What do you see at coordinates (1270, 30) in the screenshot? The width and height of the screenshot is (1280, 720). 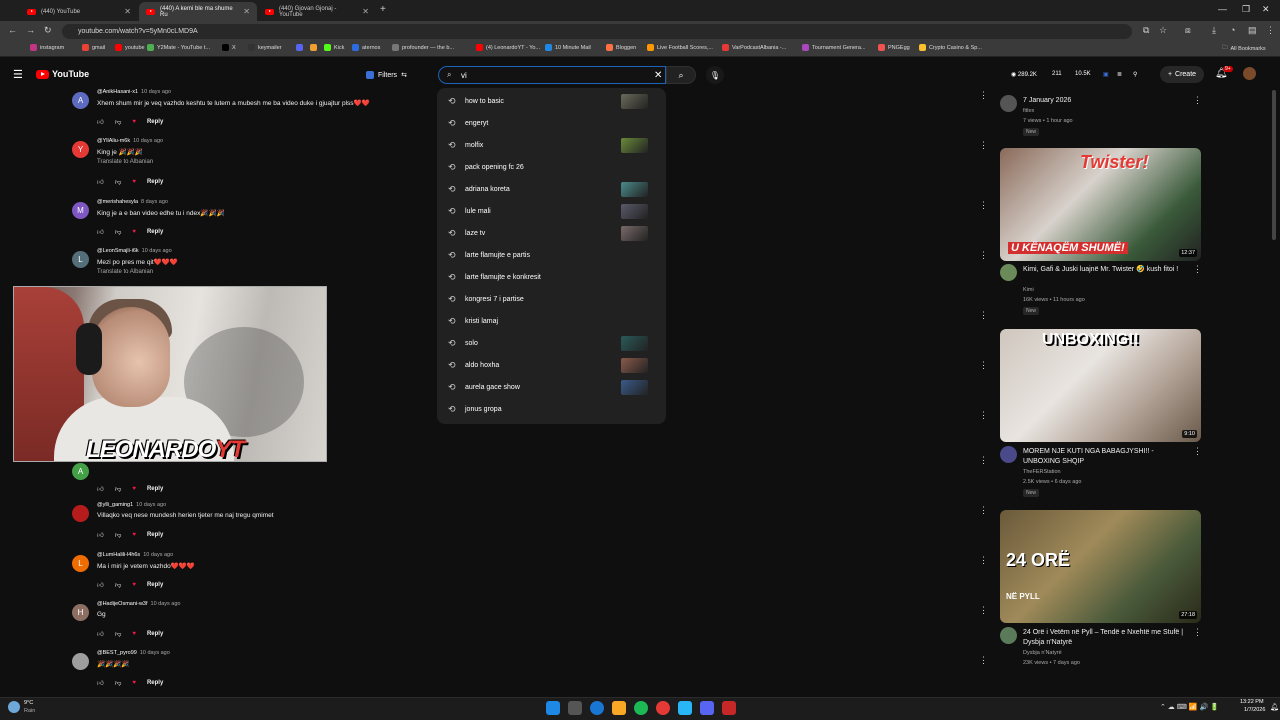 I see `menu-kebab-icon: ⋮` at bounding box center [1270, 30].